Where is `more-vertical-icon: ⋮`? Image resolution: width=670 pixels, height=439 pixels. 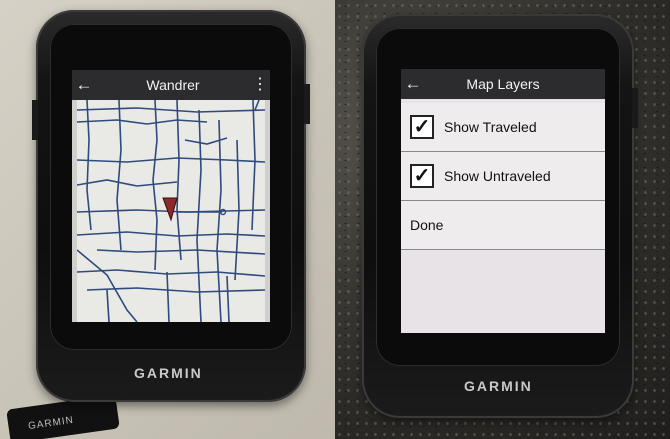 more-vertical-icon: ⋮ is located at coordinates (260, 85).